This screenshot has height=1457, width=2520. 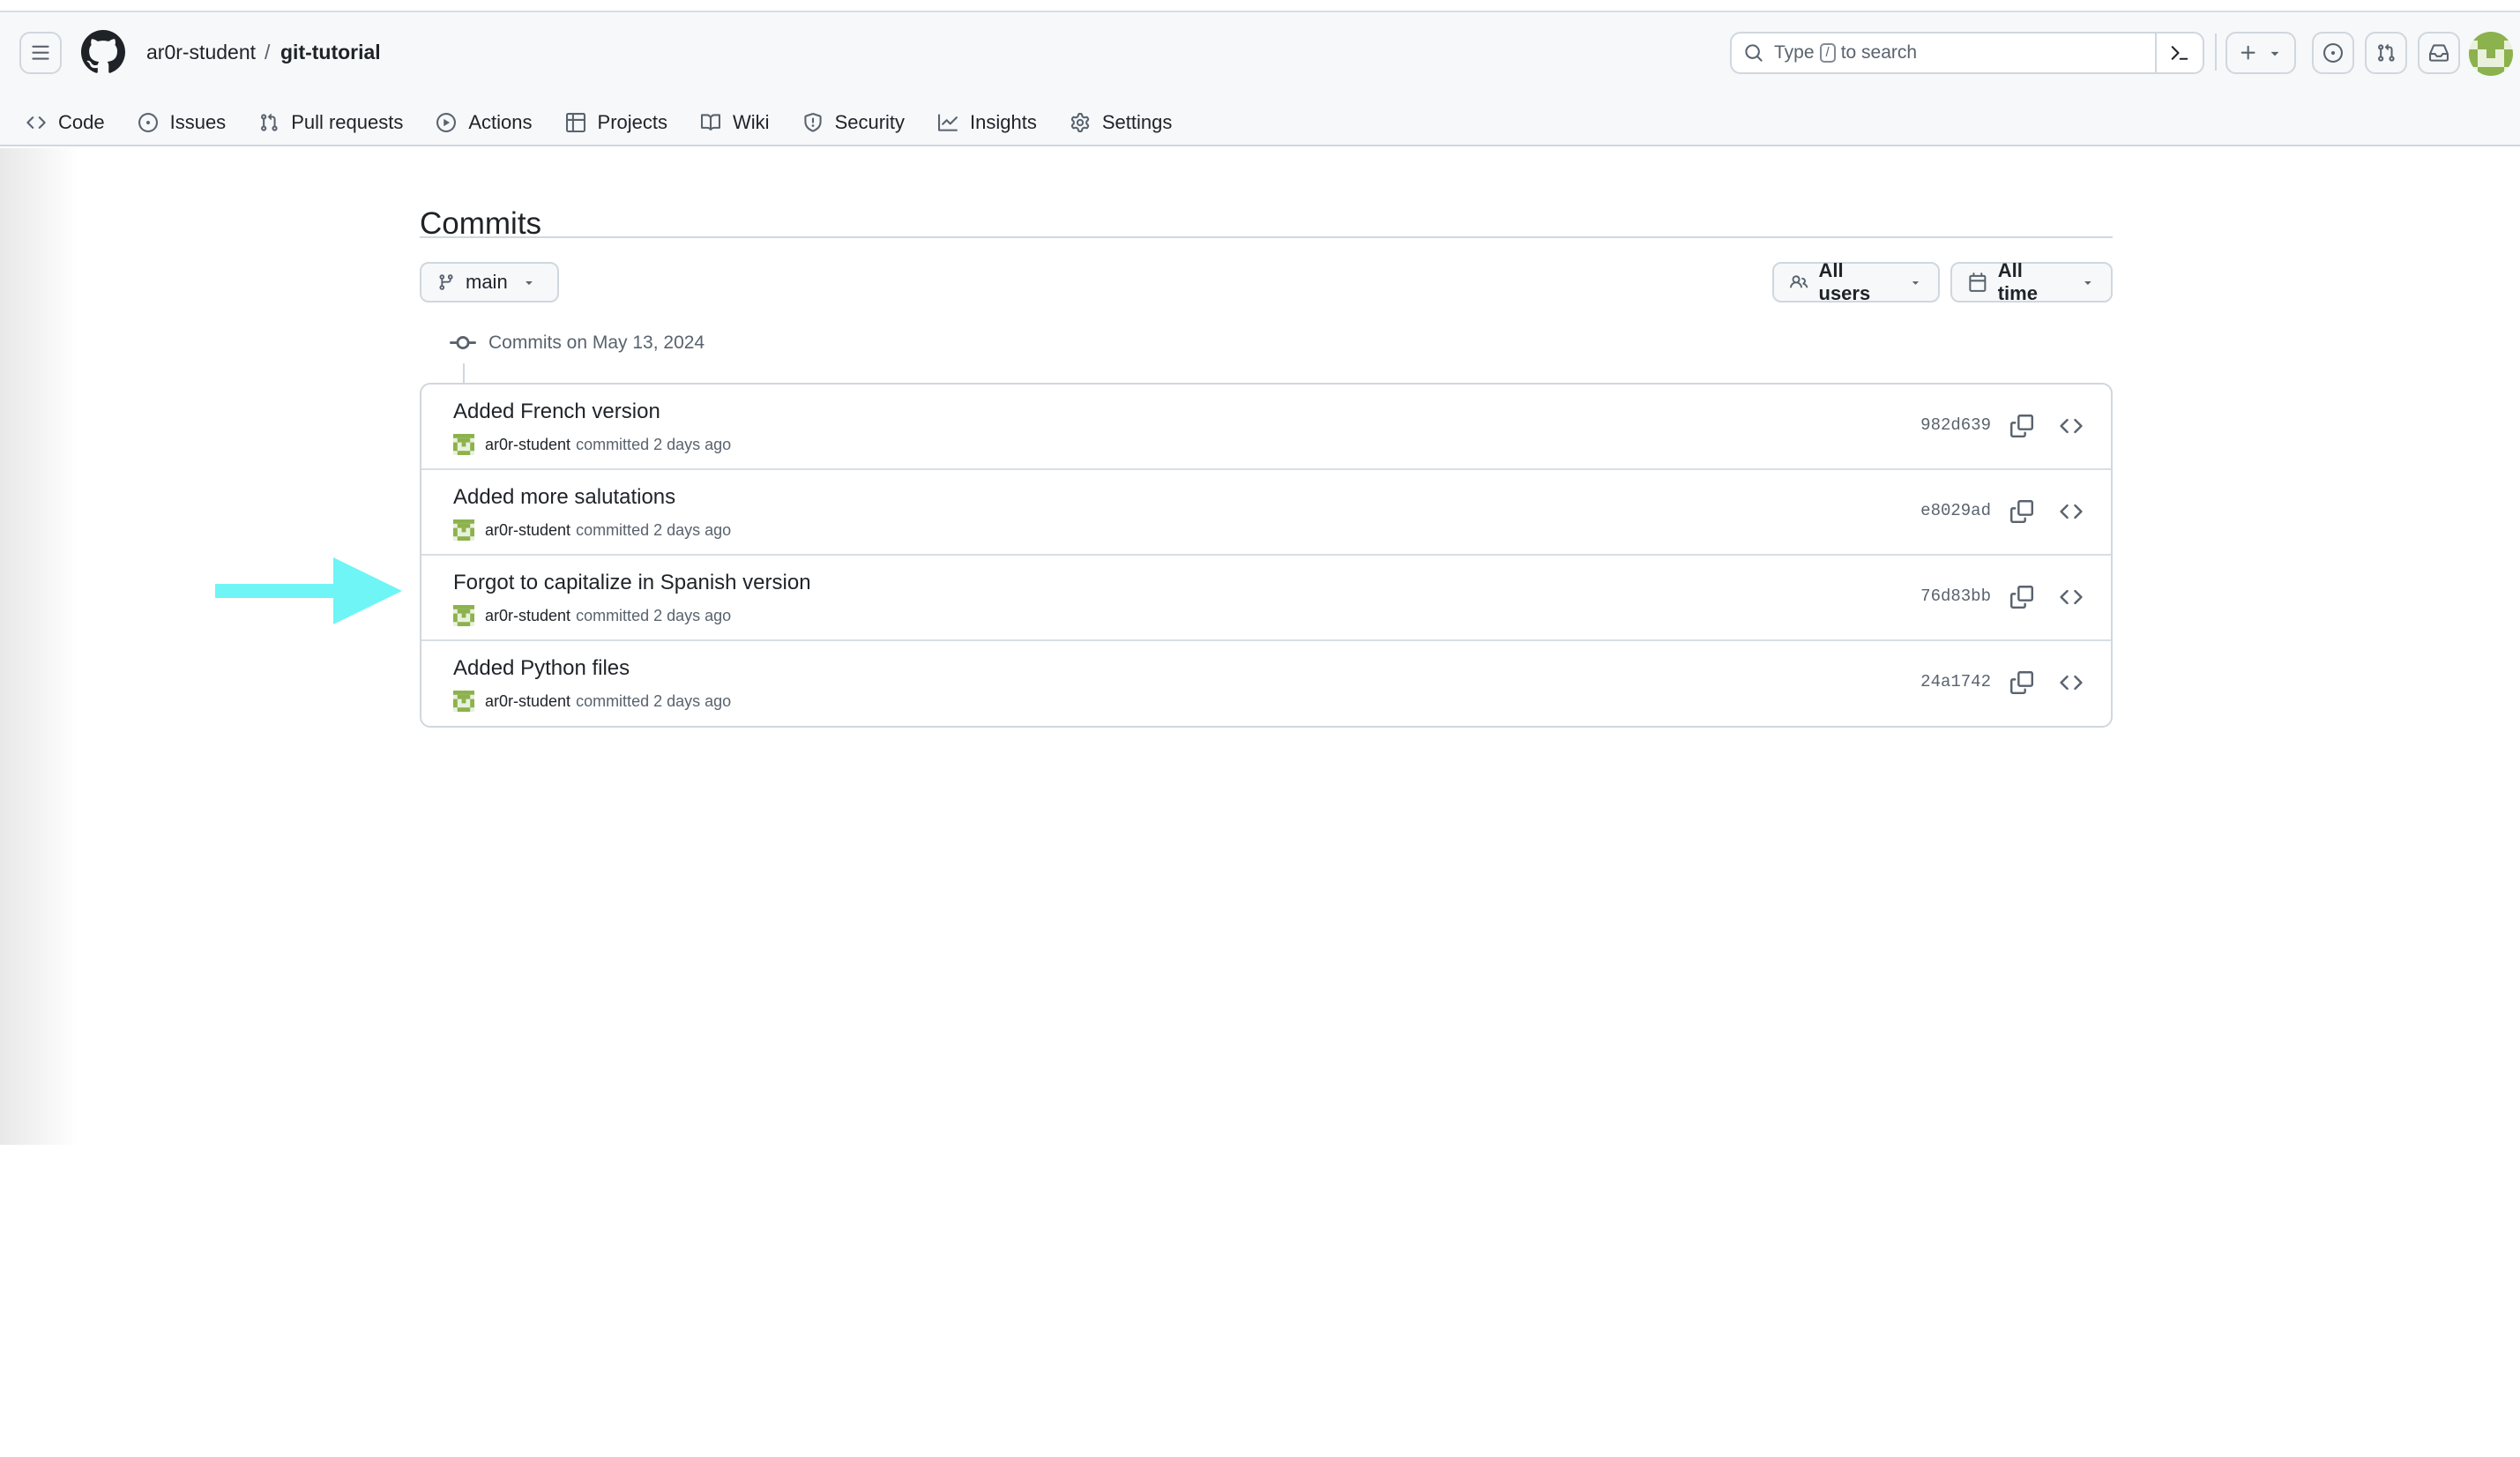 I want to click on breadcrumb-repo: git-tutorial, so click(x=330, y=52).